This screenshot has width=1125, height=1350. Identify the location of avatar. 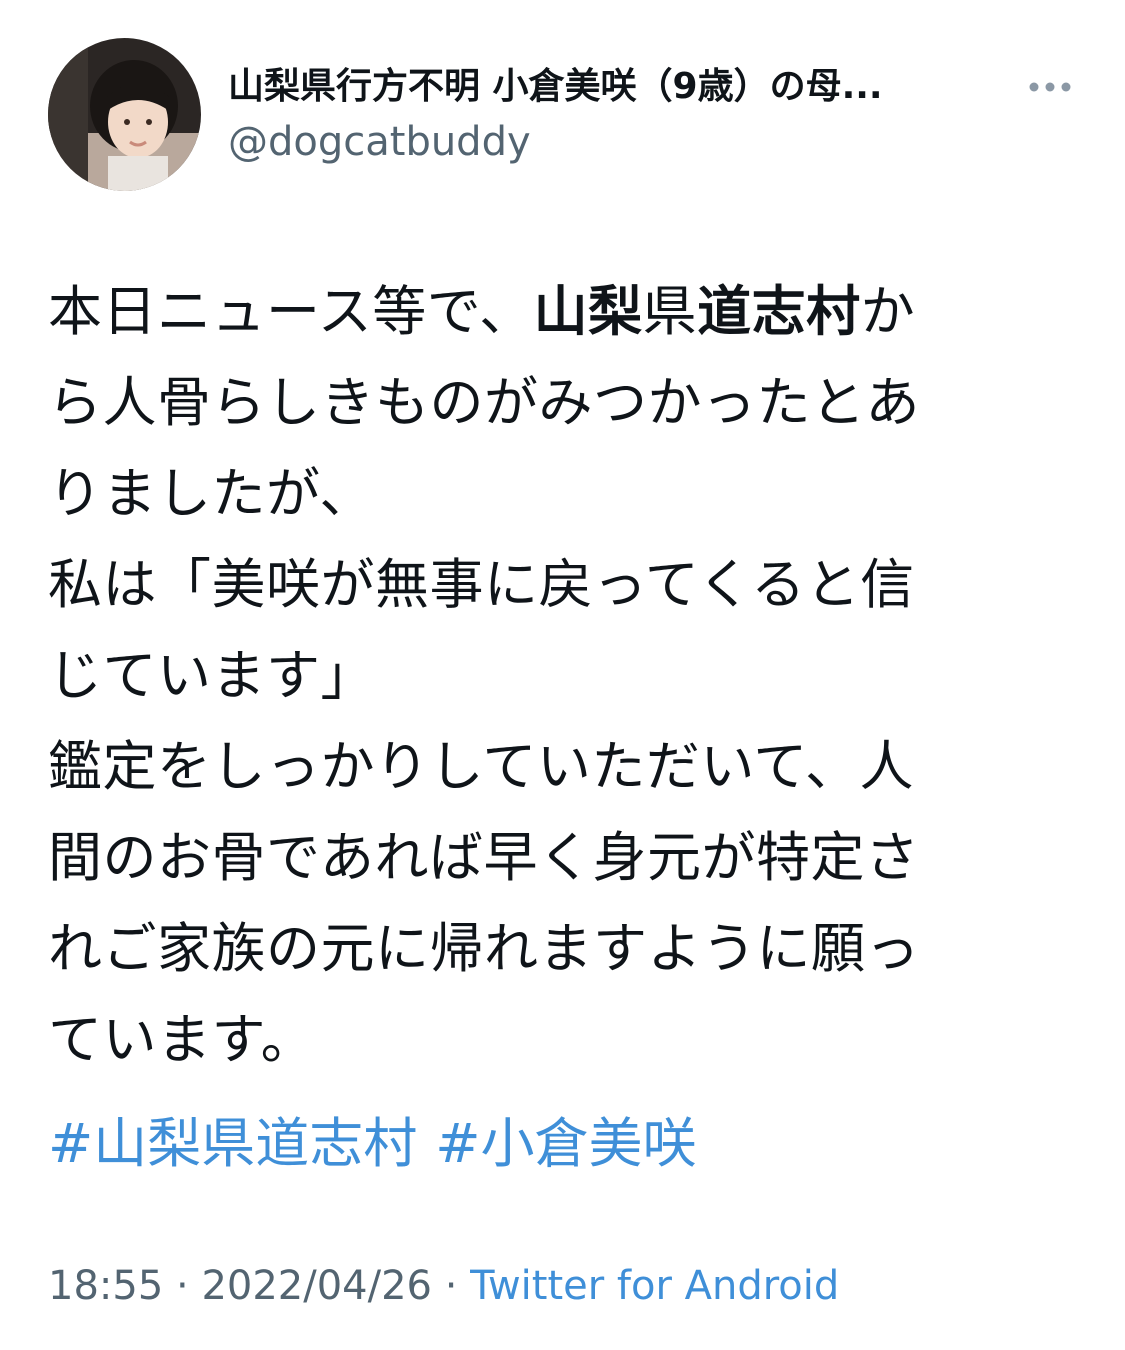
(124, 114).